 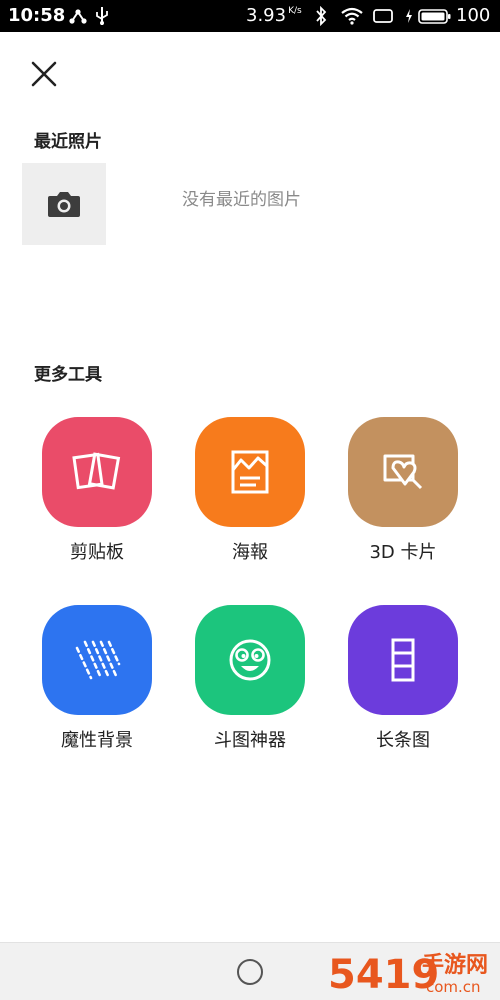 I want to click on watermark-brand: 手游网, so click(x=455, y=965).